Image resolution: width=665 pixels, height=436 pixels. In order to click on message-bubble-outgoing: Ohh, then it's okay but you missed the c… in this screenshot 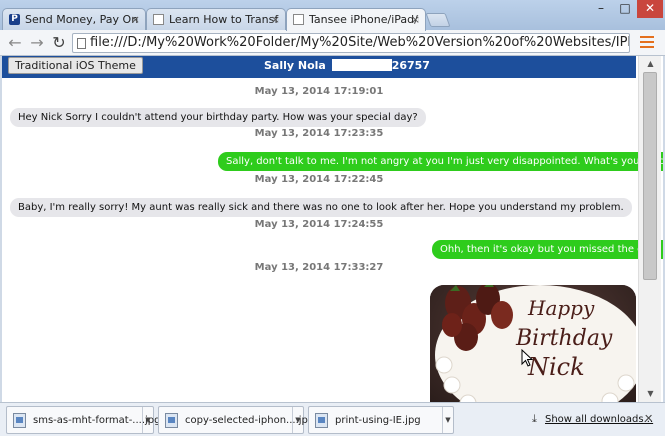, I will do `click(547, 249)`.